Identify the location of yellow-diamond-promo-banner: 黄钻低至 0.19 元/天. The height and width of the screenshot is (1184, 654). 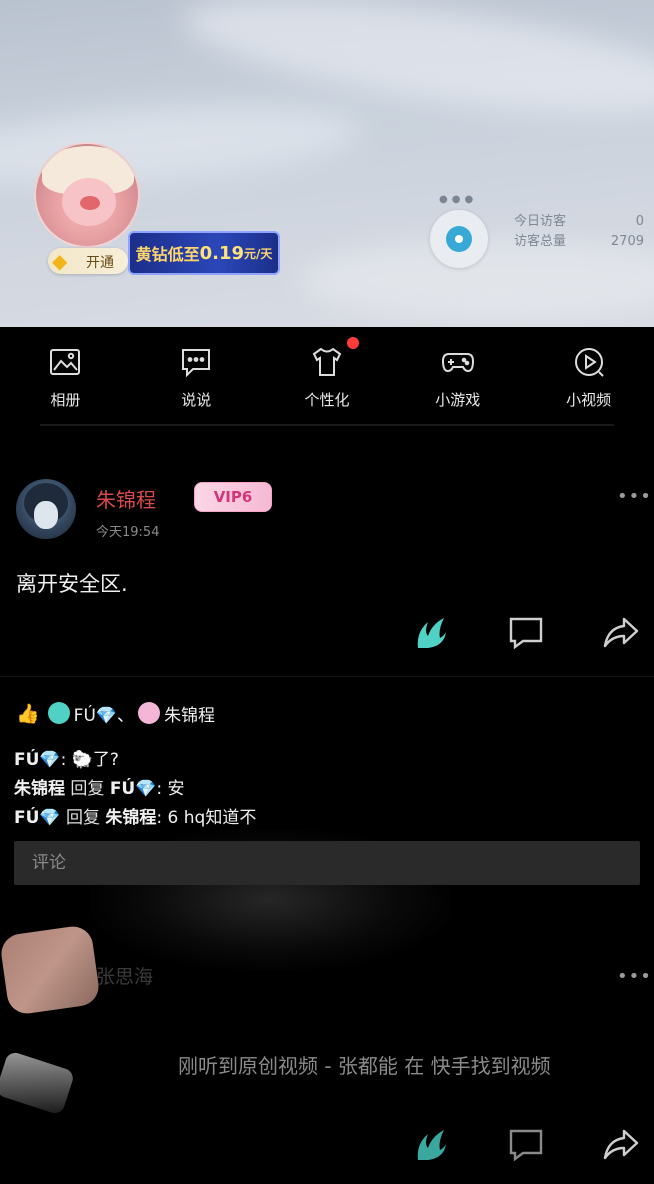
(204, 253).